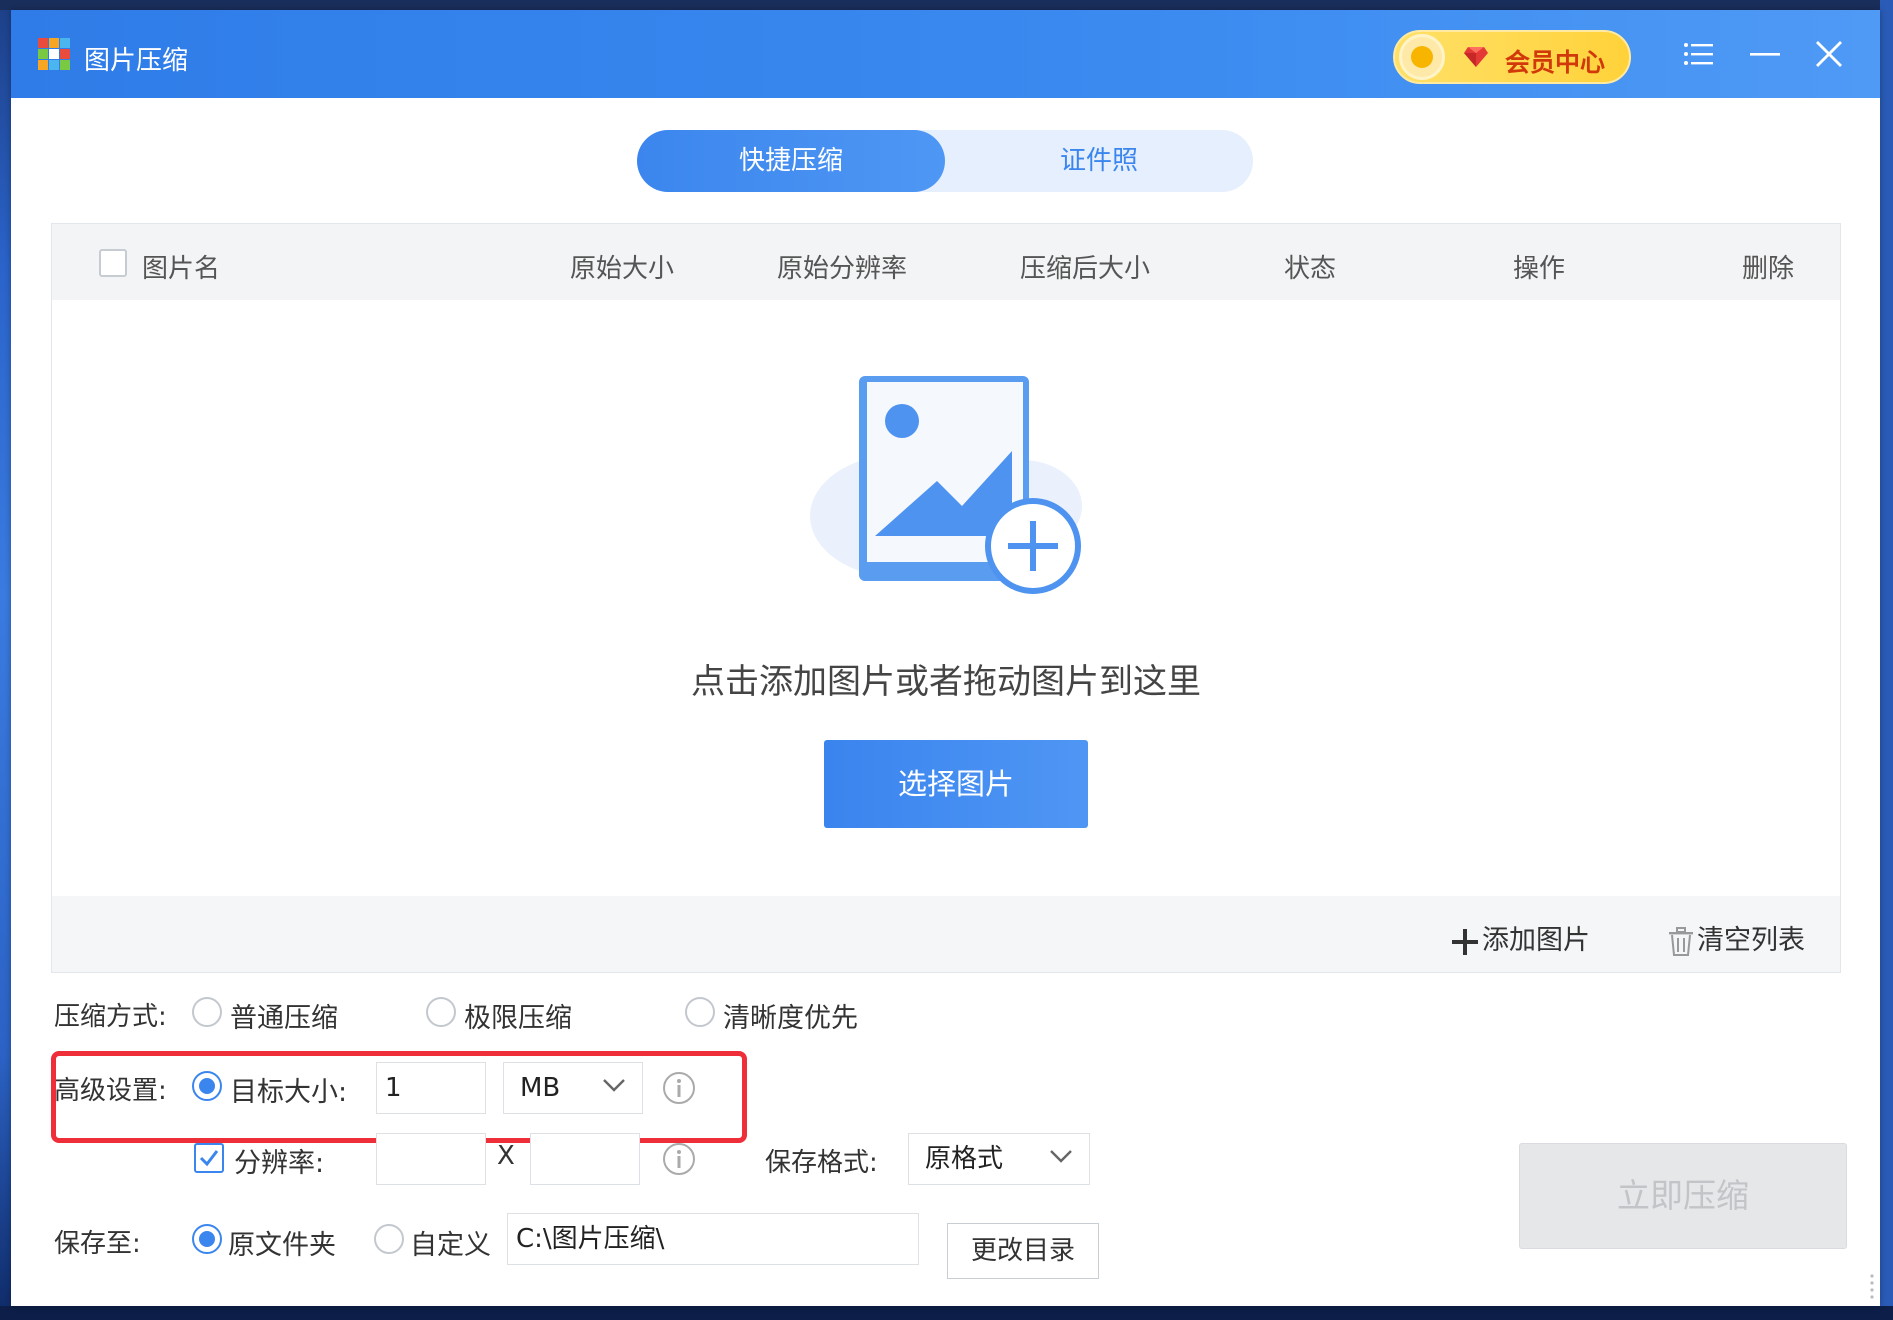 This screenshot has height=1320, width=1893. Describe the element at coordinates (1681, 941) in the screenshot. I see `trash-icon` at that location.